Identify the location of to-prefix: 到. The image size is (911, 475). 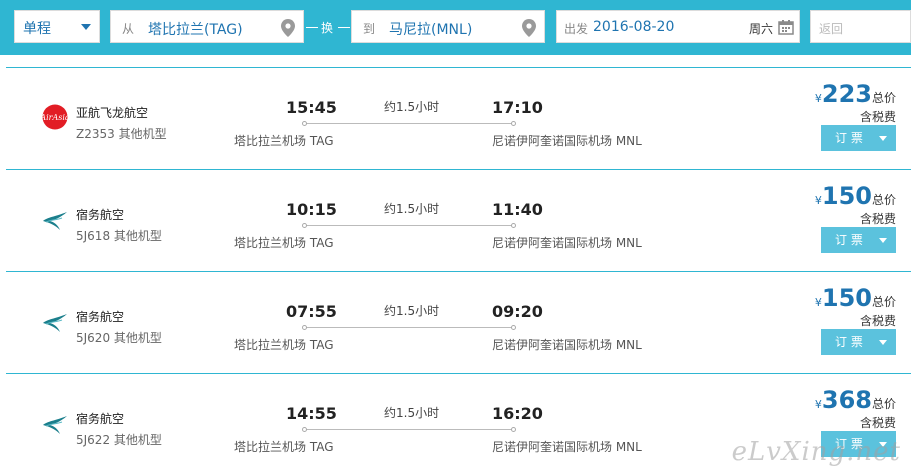
(369, 29).